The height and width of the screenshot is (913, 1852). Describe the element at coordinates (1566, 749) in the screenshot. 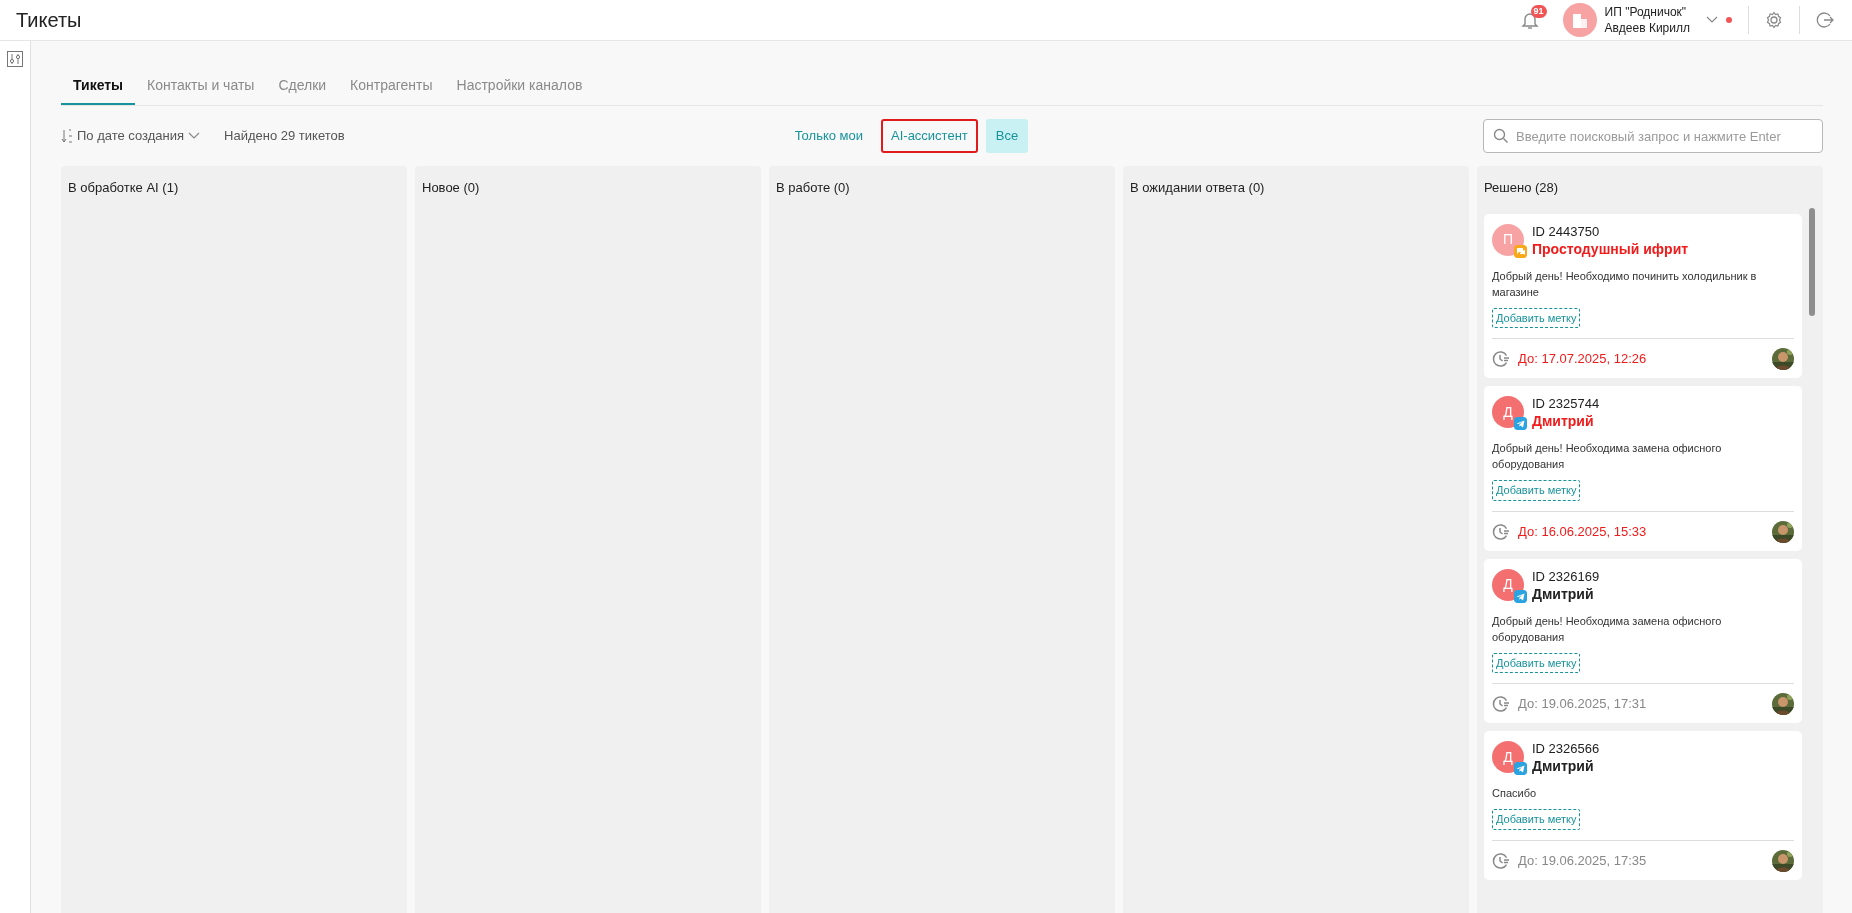

I see `ticket-id: ID 2326566` at that location.